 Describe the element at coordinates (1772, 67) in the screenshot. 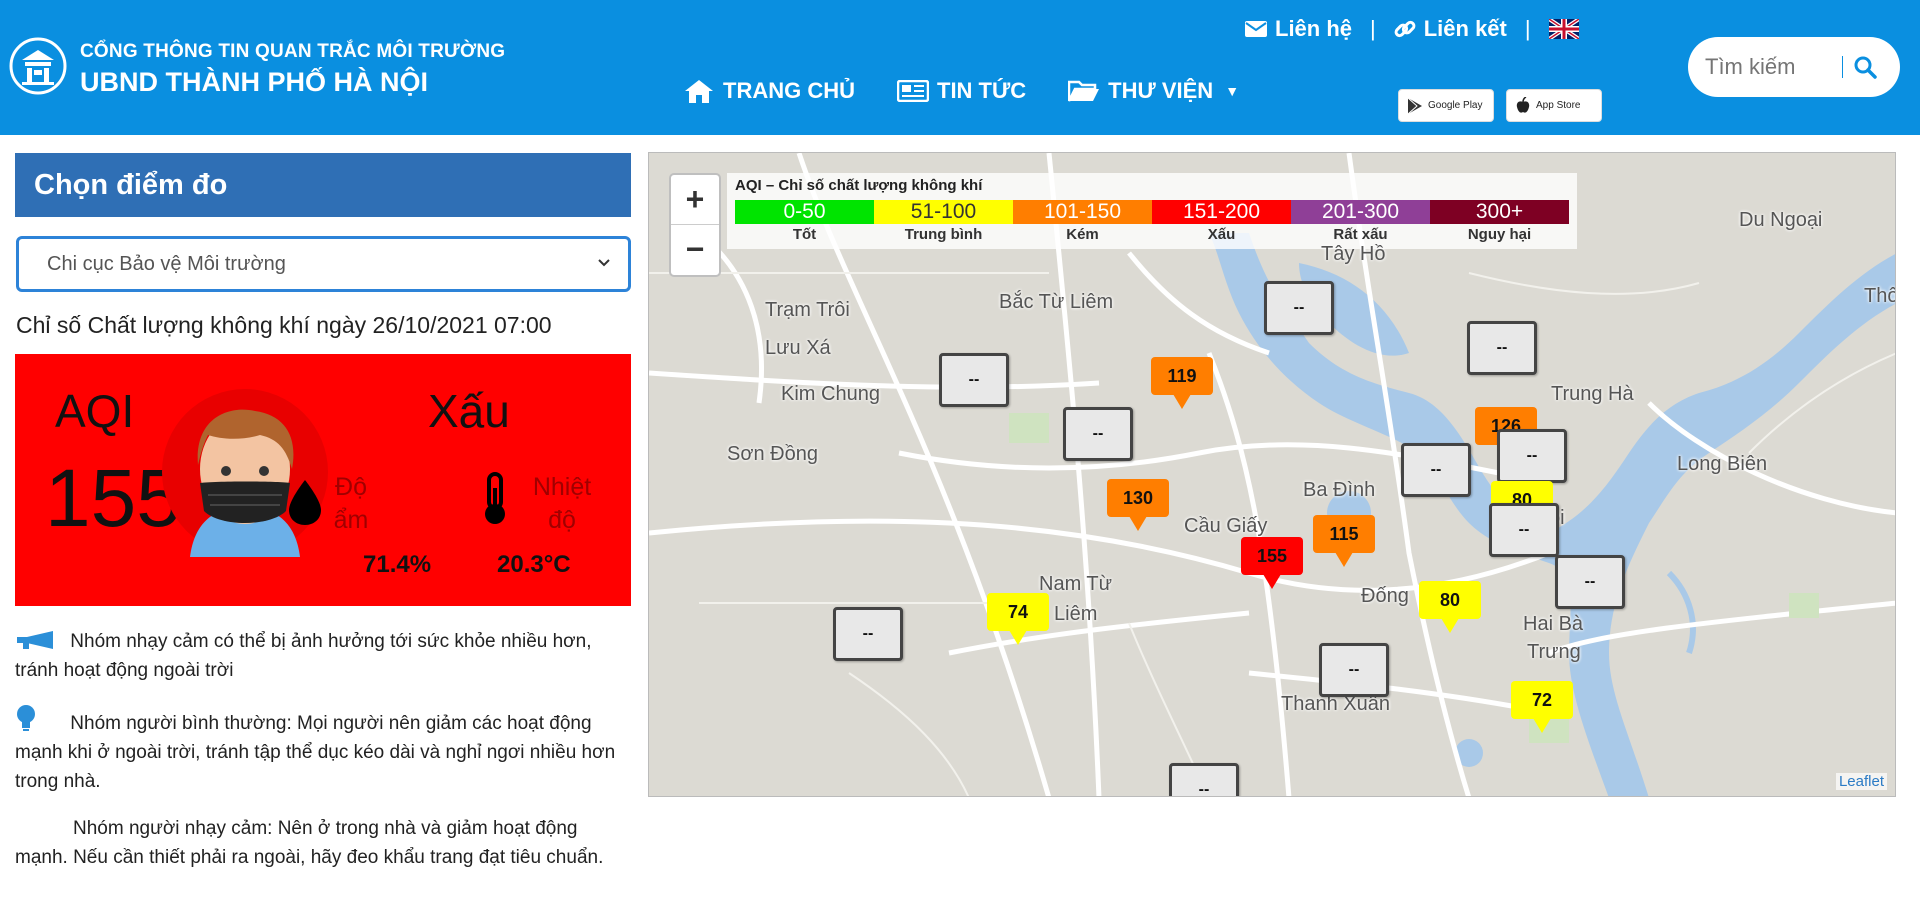

I see `search-input` at that location.